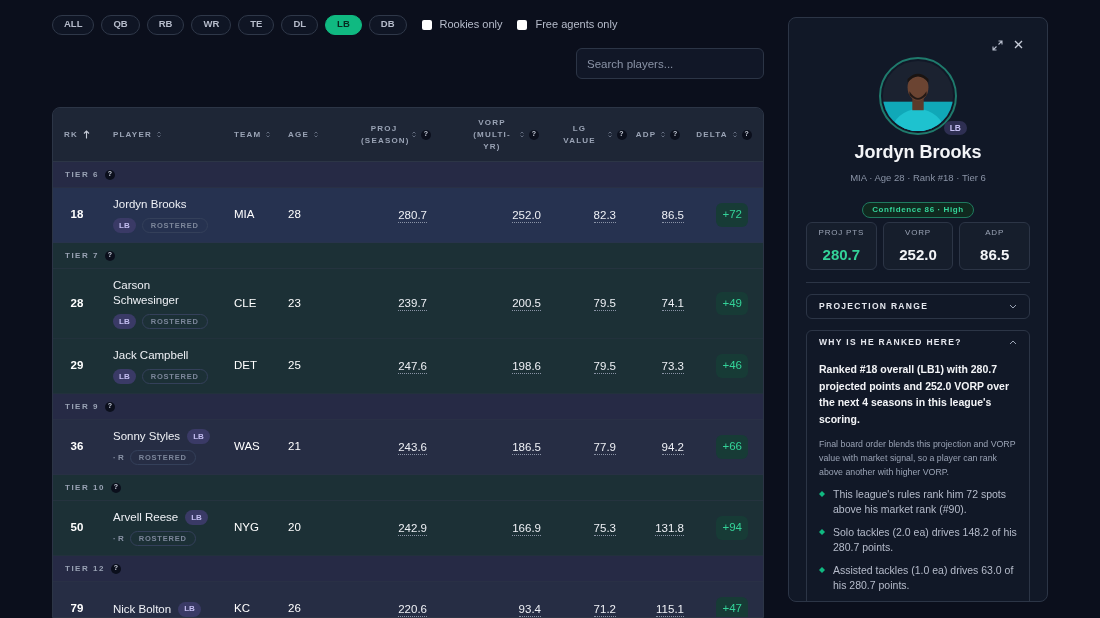 This screenshot has width=1100, height=618. Describe the element at coordinates (604, 609) in the screenshot. I see `value-cell: 71.2` at that location.